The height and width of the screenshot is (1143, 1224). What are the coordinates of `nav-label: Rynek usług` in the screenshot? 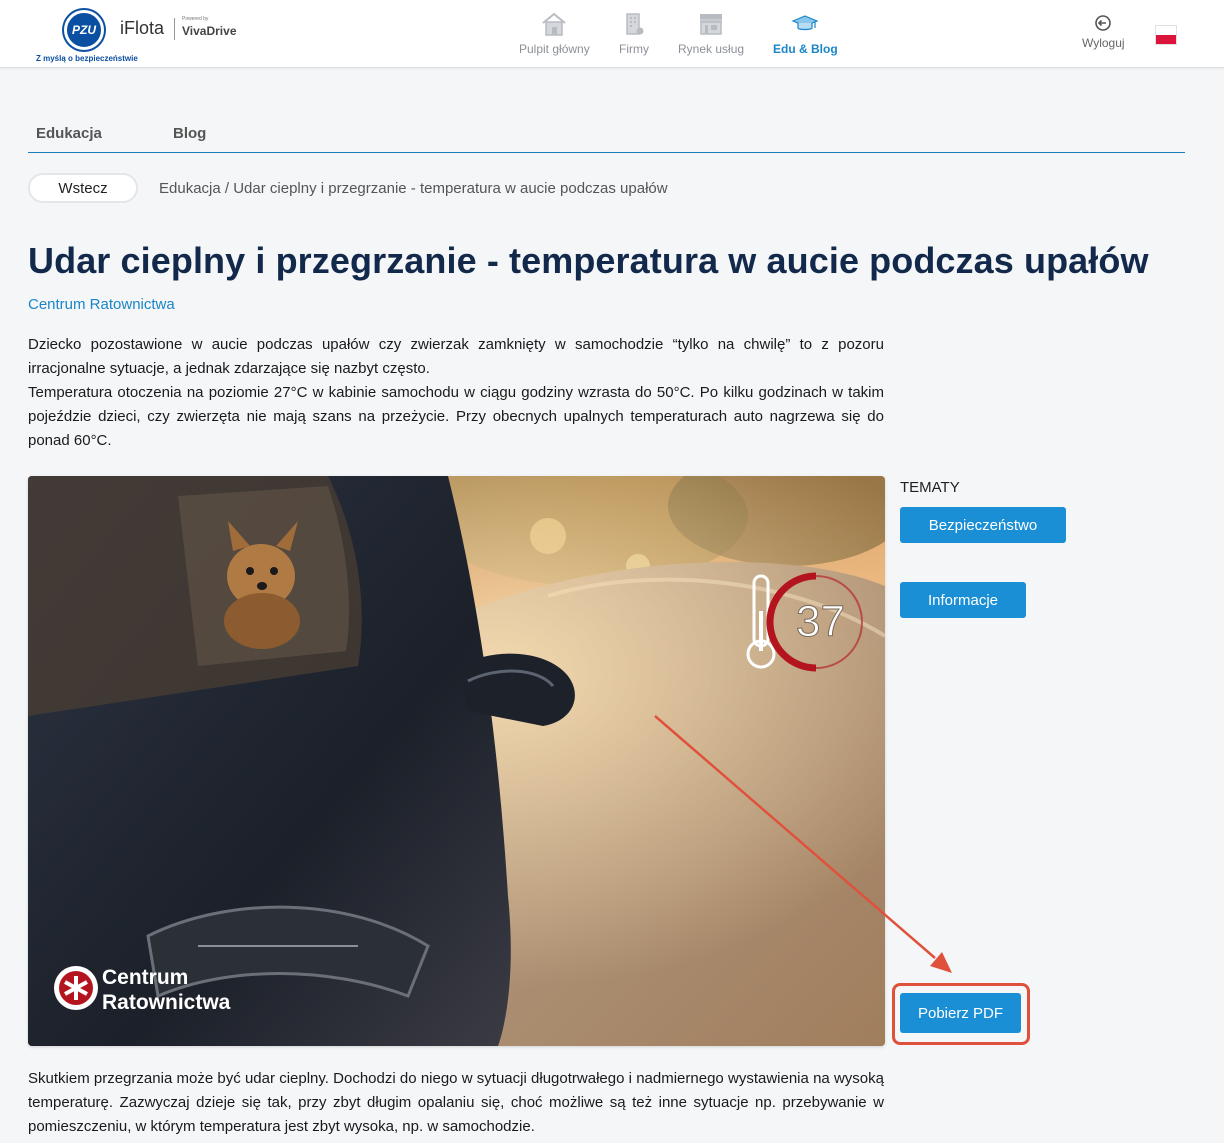 It's located at (711, 49).